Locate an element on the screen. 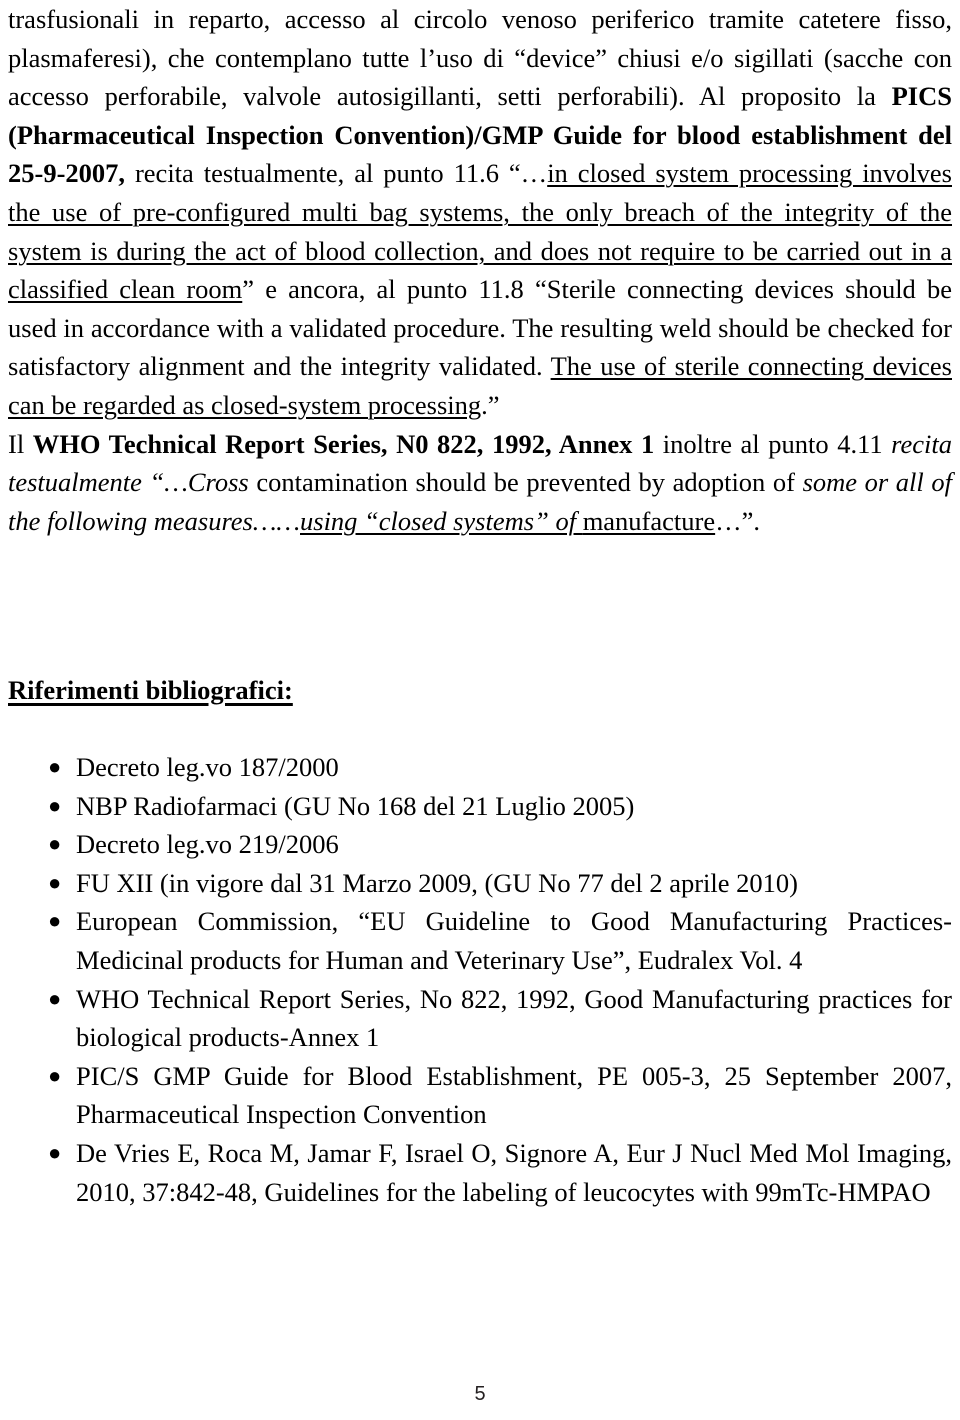 Image resolution: width=960 pixels, height=1420 pixels. list-item: ● Decreto leg.vo 219/2006 is located at coordinates (476, 844).